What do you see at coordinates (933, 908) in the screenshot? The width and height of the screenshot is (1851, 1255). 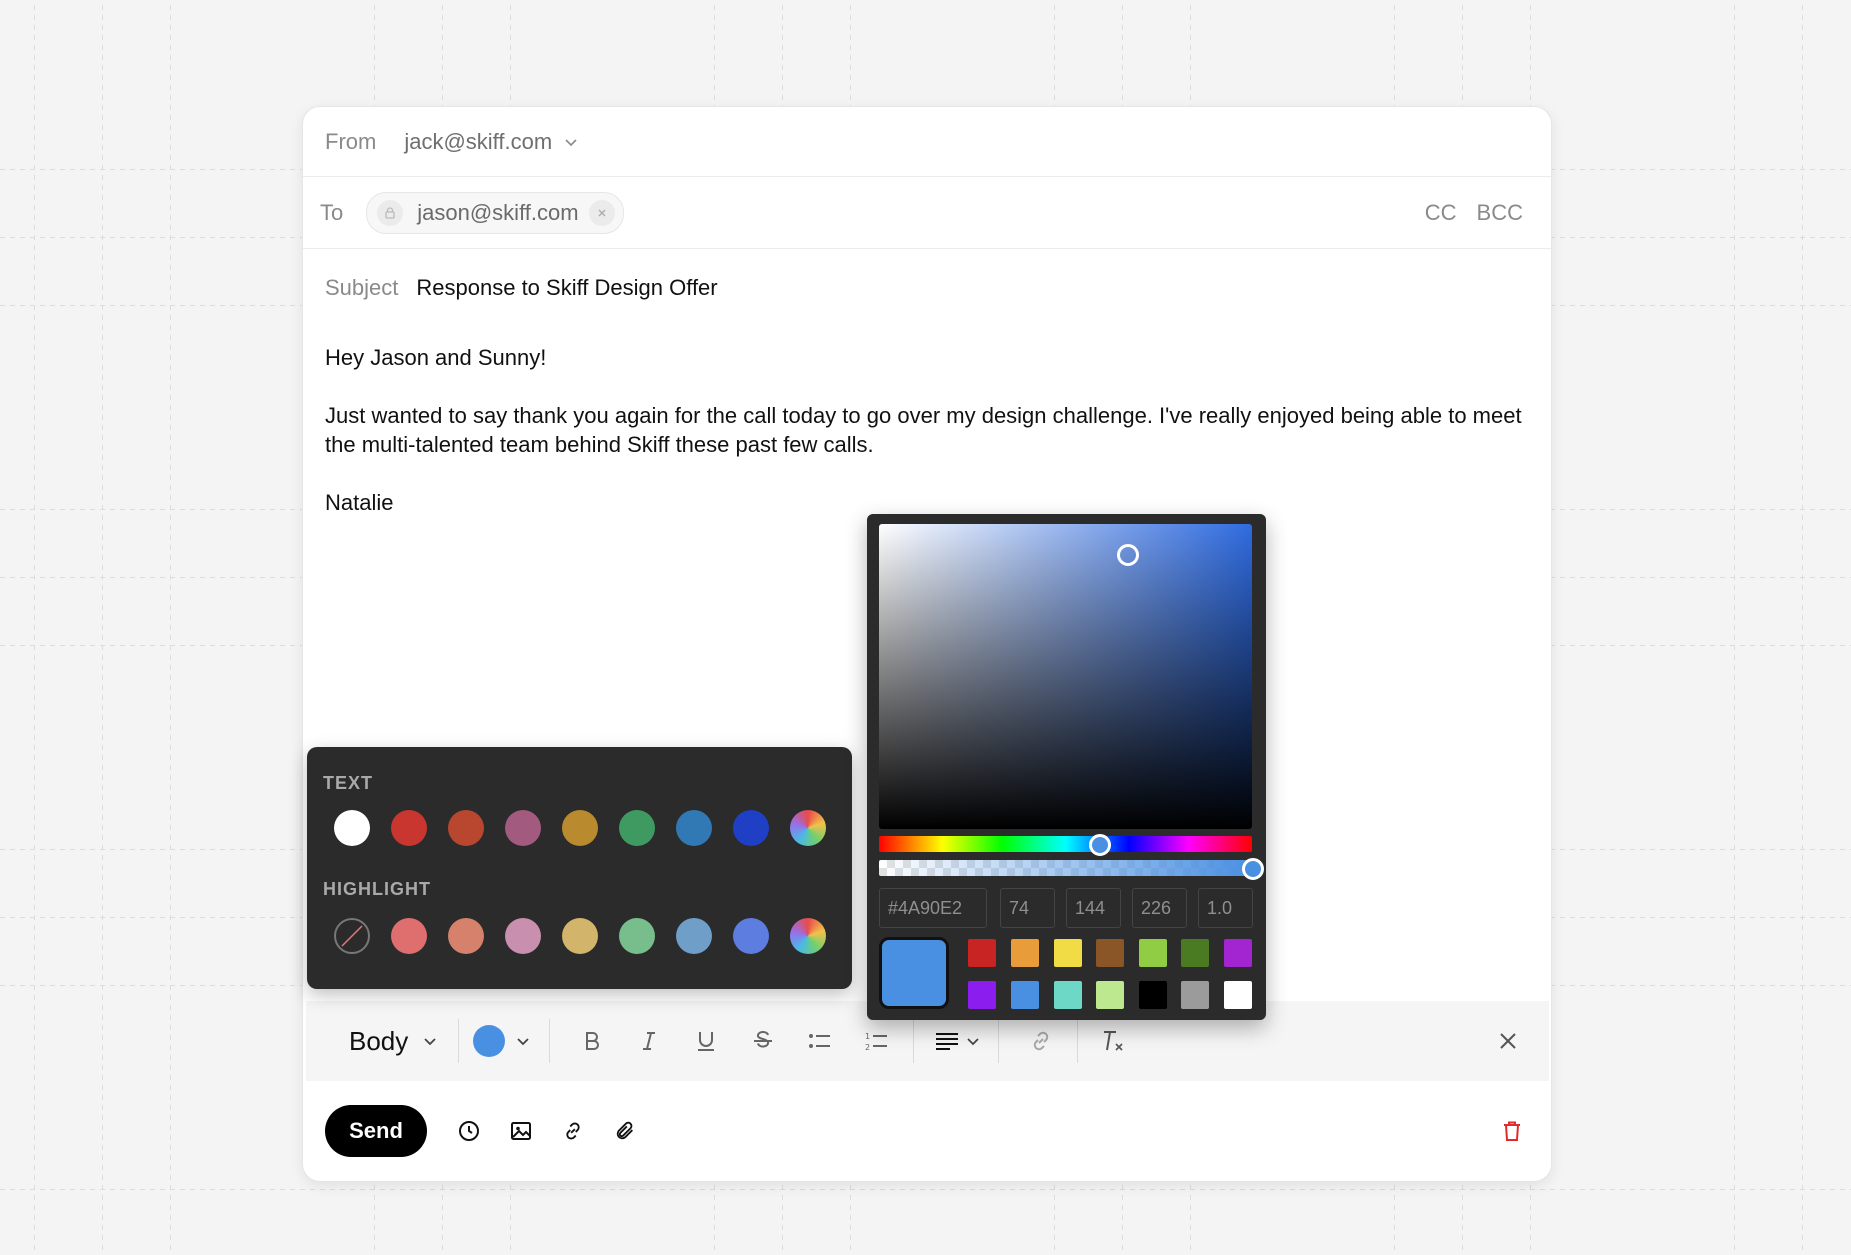 I see `hex-input: #4A90E2` at bounding box center [933, 908].